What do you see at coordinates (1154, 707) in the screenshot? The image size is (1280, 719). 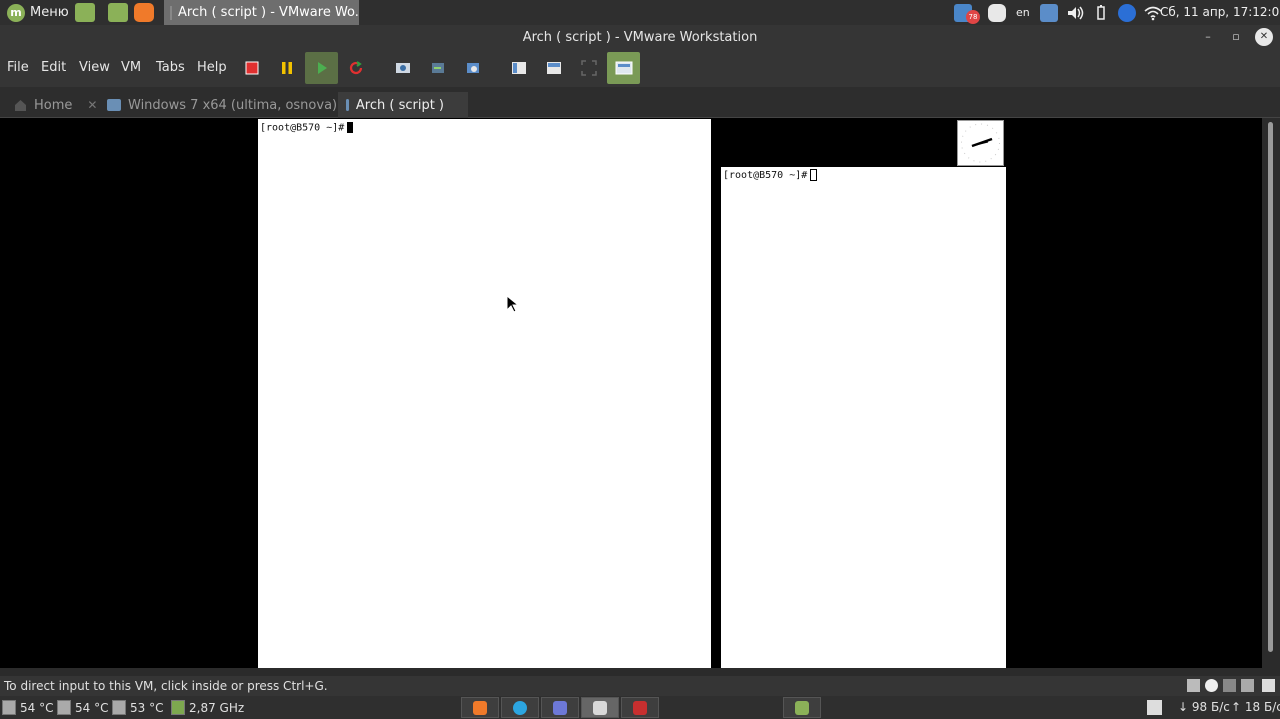 I see `update-manager-icon` at bounding box center [1154, 707].